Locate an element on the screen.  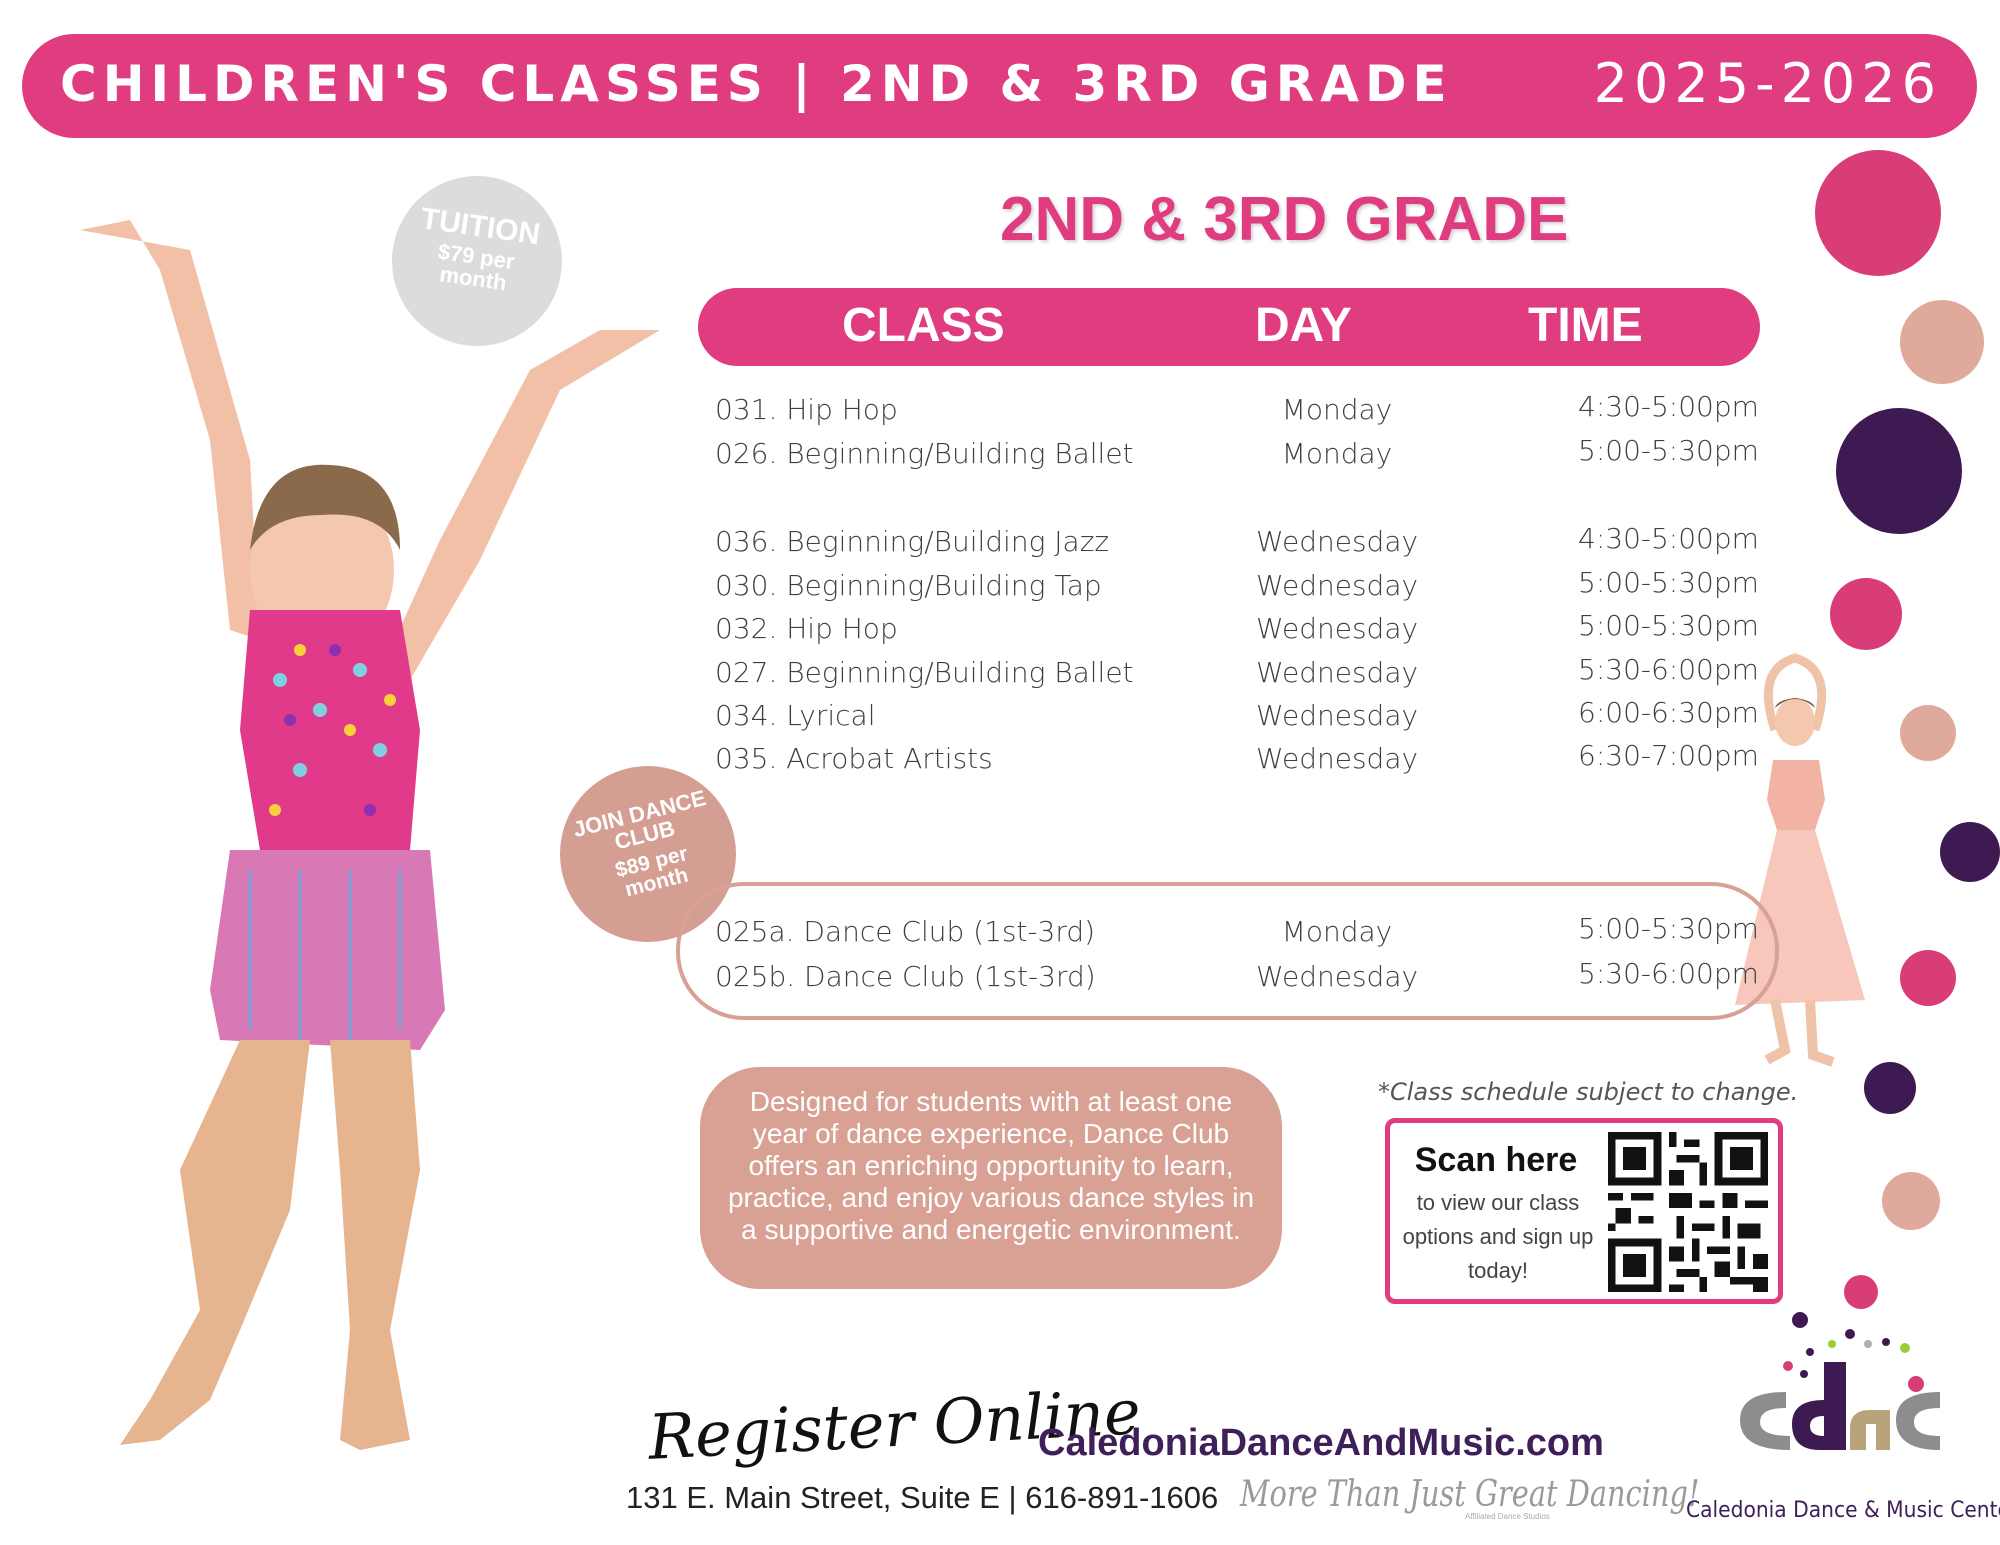
header-year: 2025-2026 is located at coordinates (1767, 83).